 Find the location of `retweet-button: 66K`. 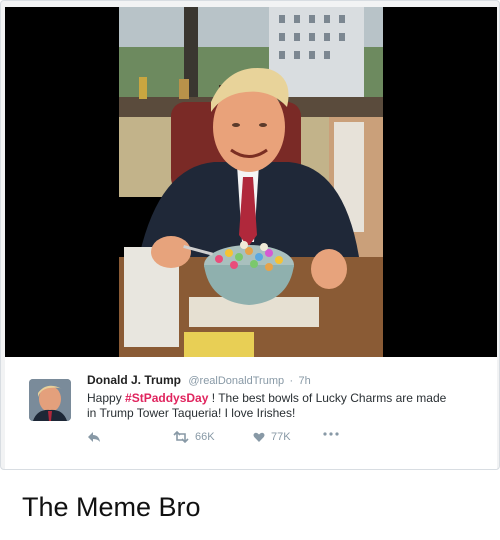

retweet-button: 66K is located at coordinates (194, 437).